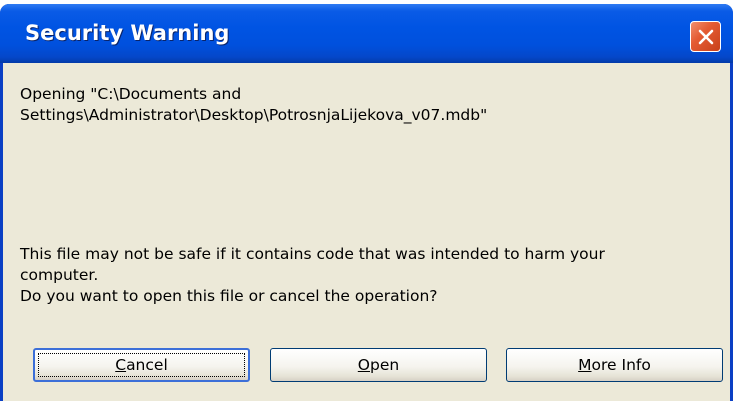 The width and height of the screenshot is (733, 401). Describe the element at coordinates (147, 365) in the screenshot. I see `cancel-label-rest: ancel` at that location.